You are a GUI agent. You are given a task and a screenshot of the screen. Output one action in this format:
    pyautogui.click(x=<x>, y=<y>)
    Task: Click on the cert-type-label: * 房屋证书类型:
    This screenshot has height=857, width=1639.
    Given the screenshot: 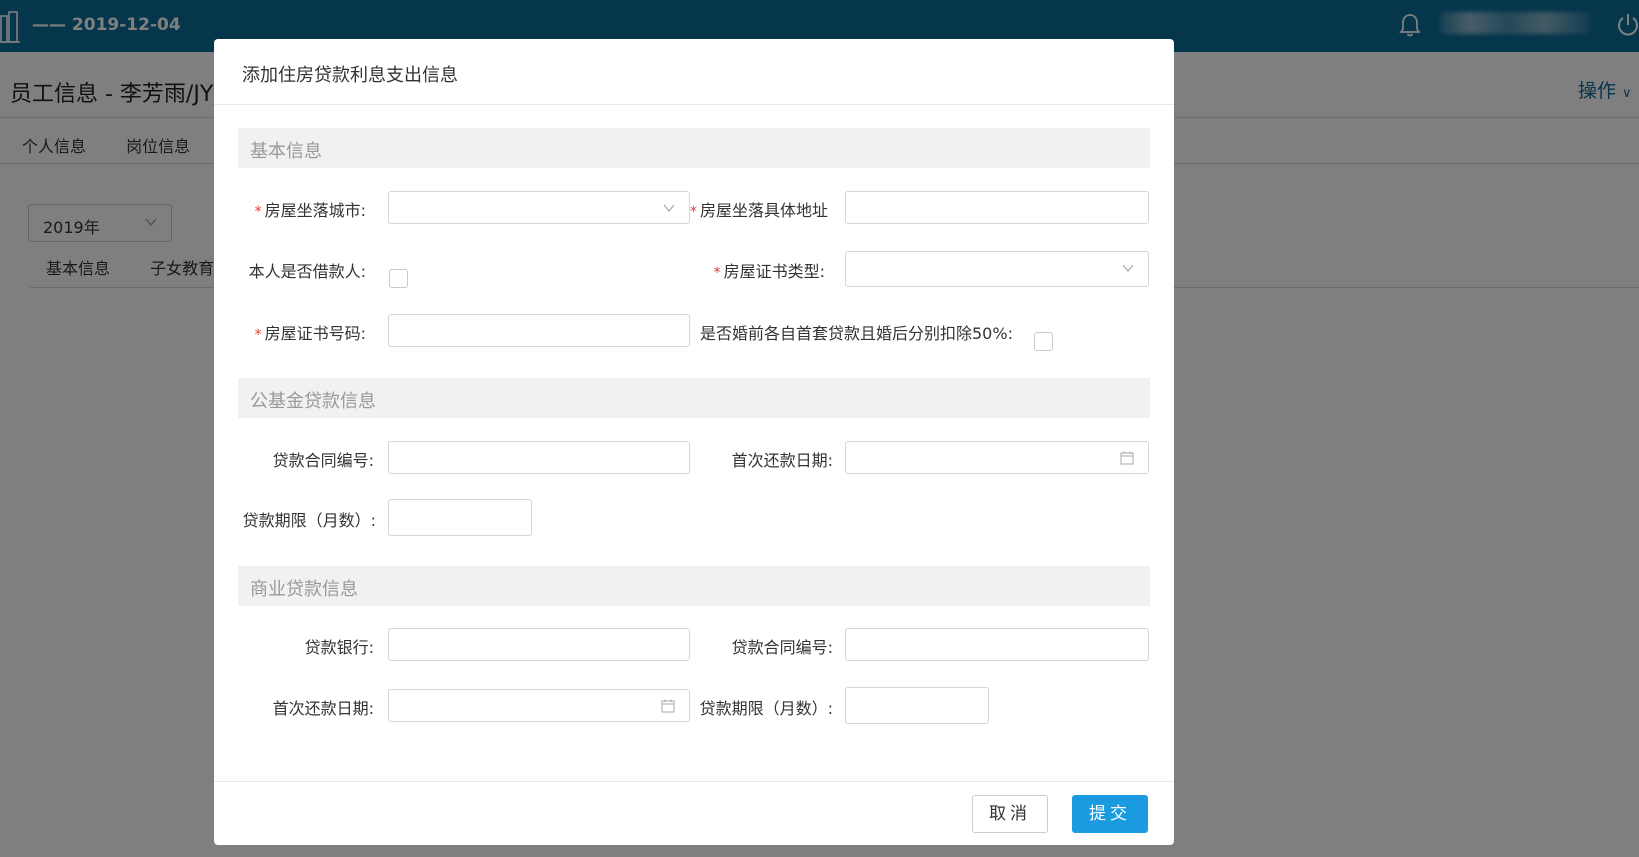 What is the action you would take?
    pyautogui.click(x=769, y=271)
    